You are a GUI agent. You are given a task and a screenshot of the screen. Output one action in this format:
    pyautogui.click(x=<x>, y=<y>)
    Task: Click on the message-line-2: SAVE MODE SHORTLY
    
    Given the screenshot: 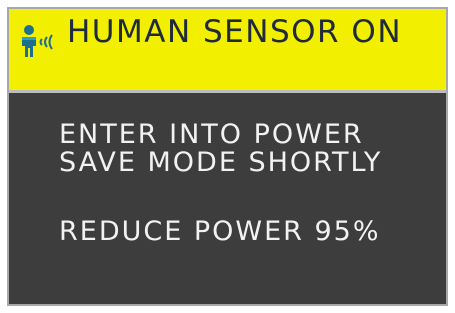 What is the action you would take?
    pyautogui.click(x=221, y=162)
    